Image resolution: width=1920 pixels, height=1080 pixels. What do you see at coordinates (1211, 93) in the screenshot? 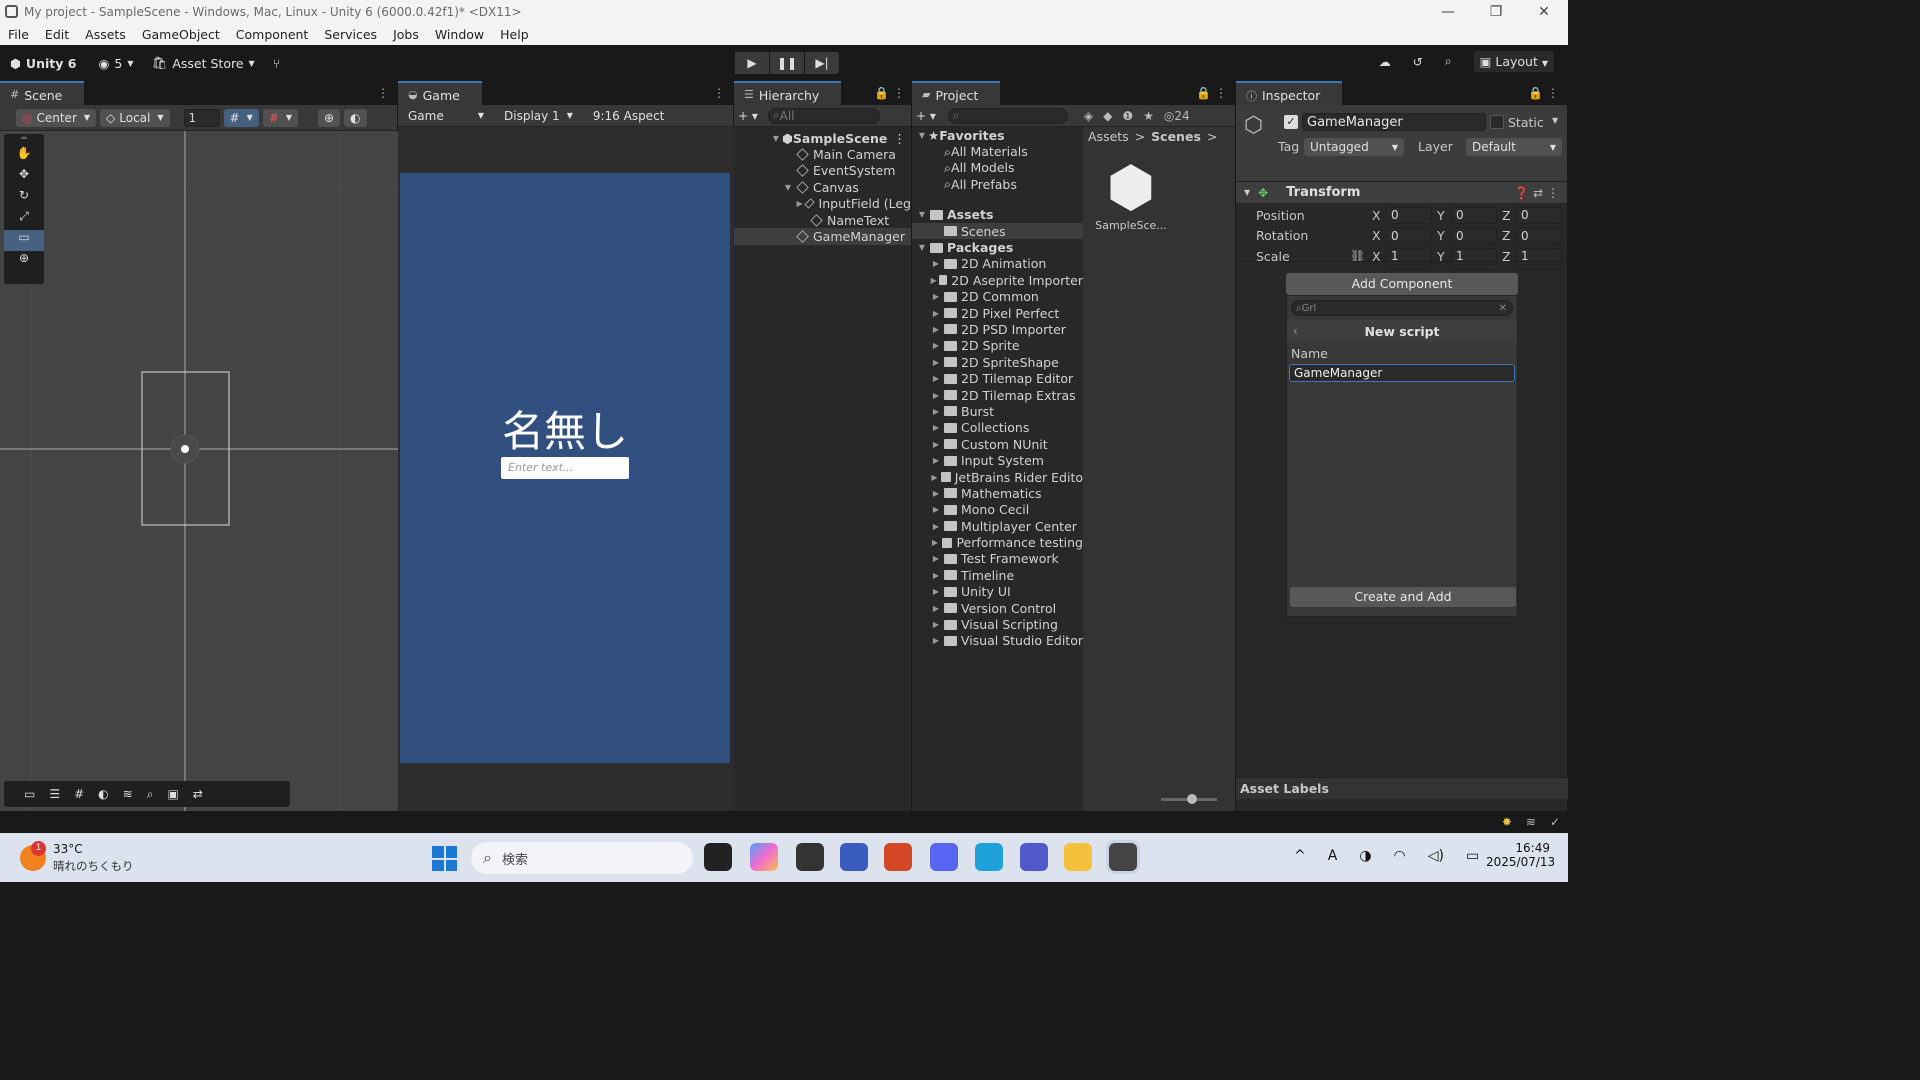
I see `lock-icon: 🔒 ⋮` at bounding box center [1211, 93].